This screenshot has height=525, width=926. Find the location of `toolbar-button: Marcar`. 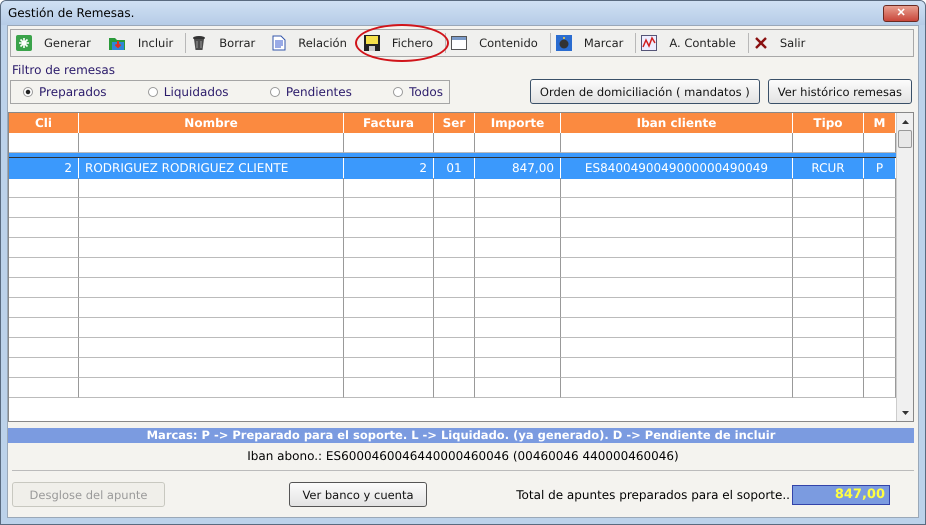

toolbar-button: Marcar is located at coordinates (593, 43).